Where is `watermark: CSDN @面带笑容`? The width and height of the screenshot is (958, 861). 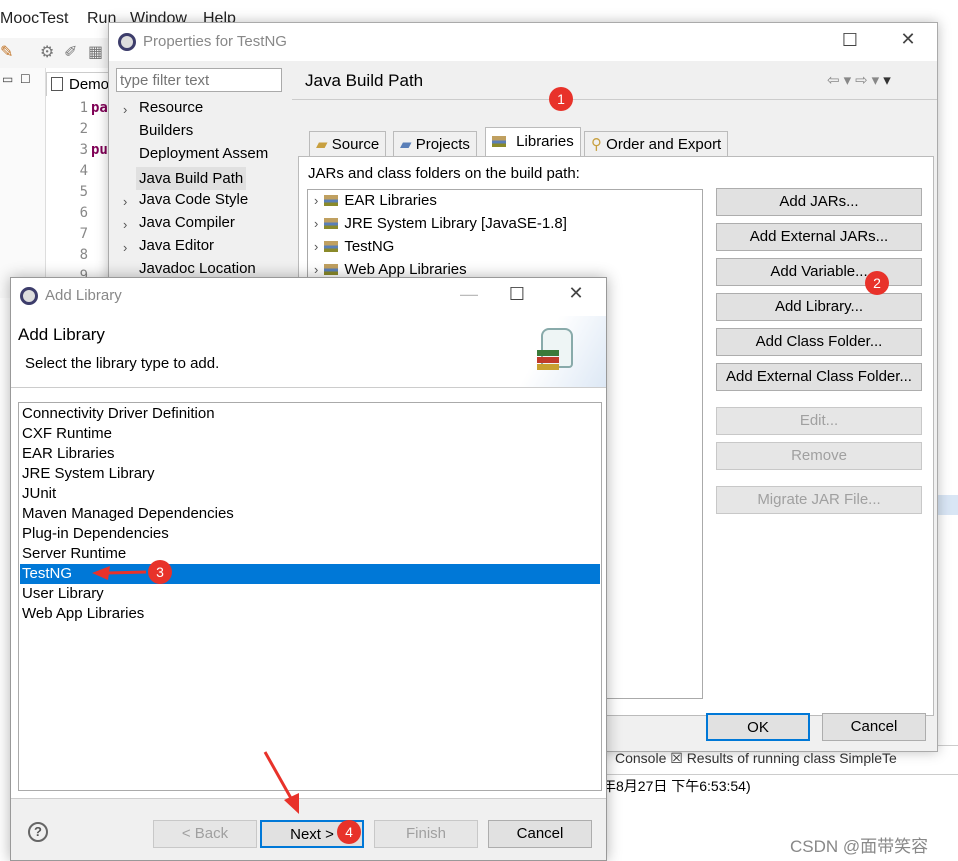
watermark: CSDN @面带笑容 is located at coordinates (859, 846).